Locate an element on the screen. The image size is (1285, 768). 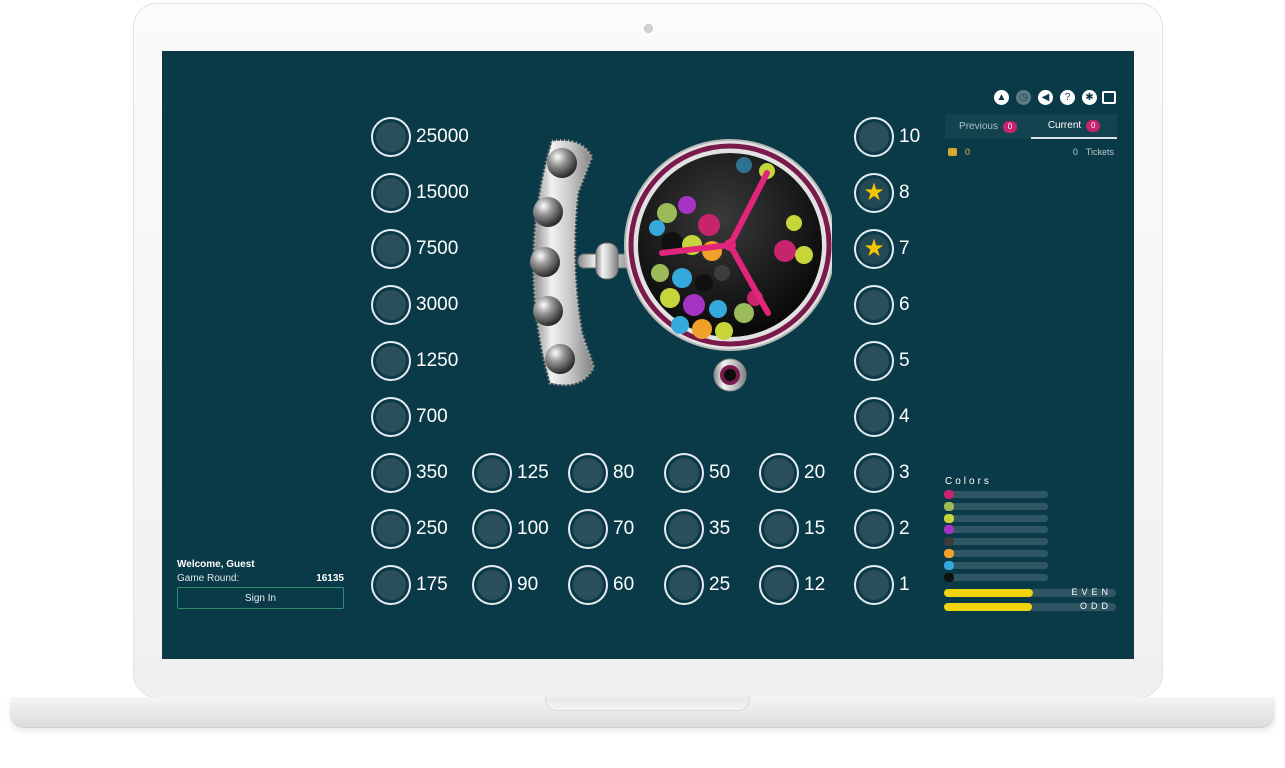
prize-cell-right-7: 2 is located at coordinates (882, 529).